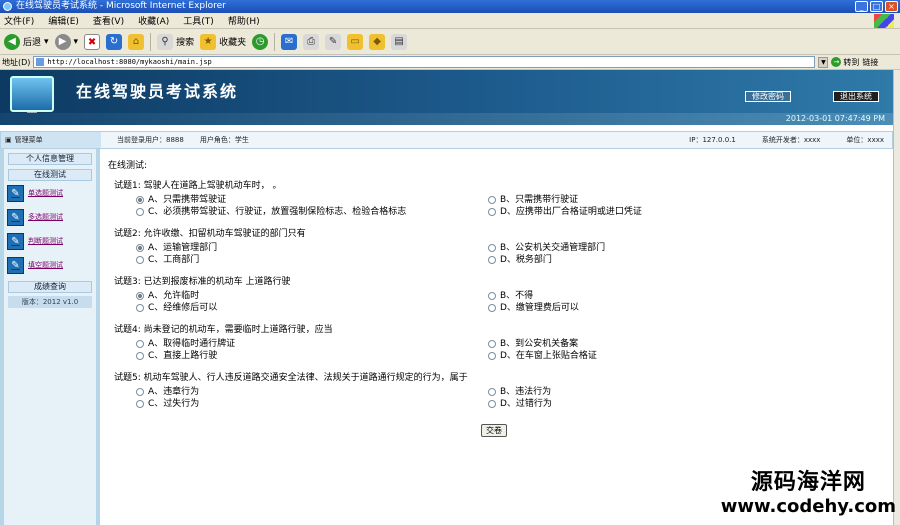  What do you see at coordinates (311, 41) in the screenshot?
I see `print-icon: ⎙` at bounding box center [311, 41].